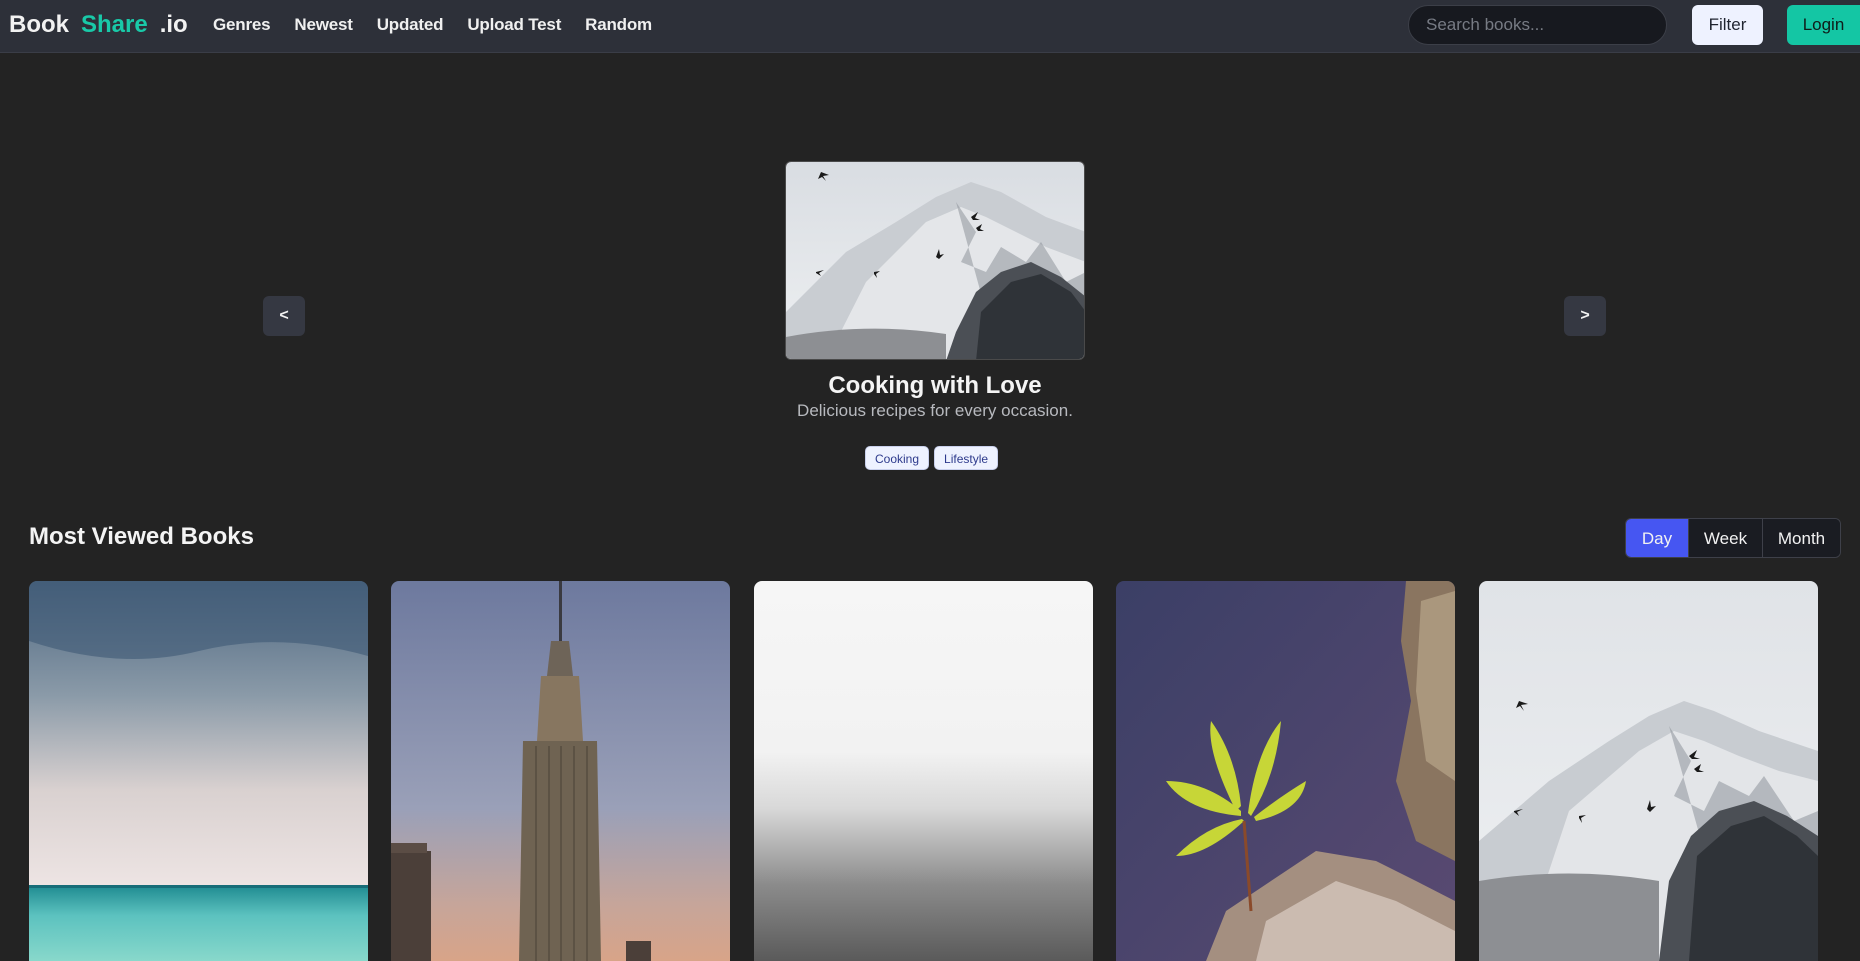 This screenshot has width=1860, height=961. I want to click on plant-on-rock-image, so click(1285, 771).